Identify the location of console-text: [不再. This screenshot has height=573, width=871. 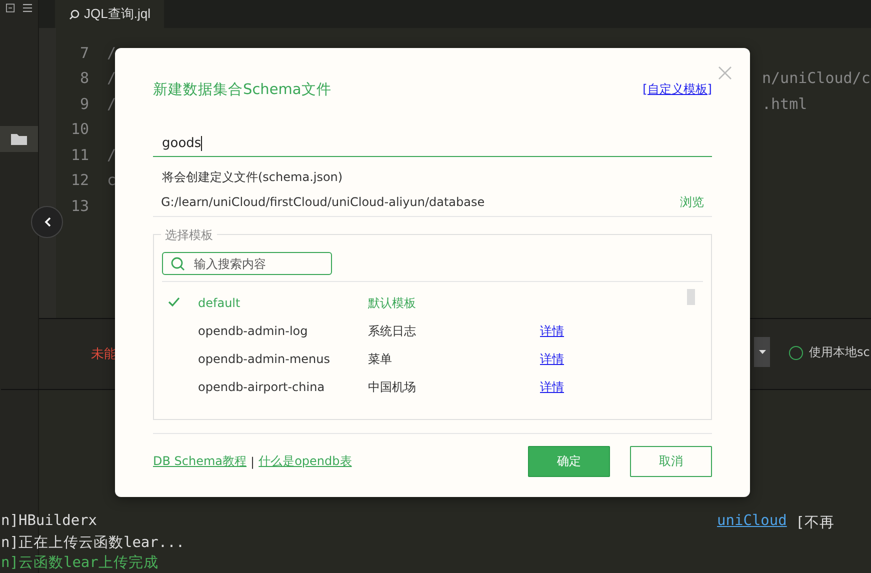
(814, 523).